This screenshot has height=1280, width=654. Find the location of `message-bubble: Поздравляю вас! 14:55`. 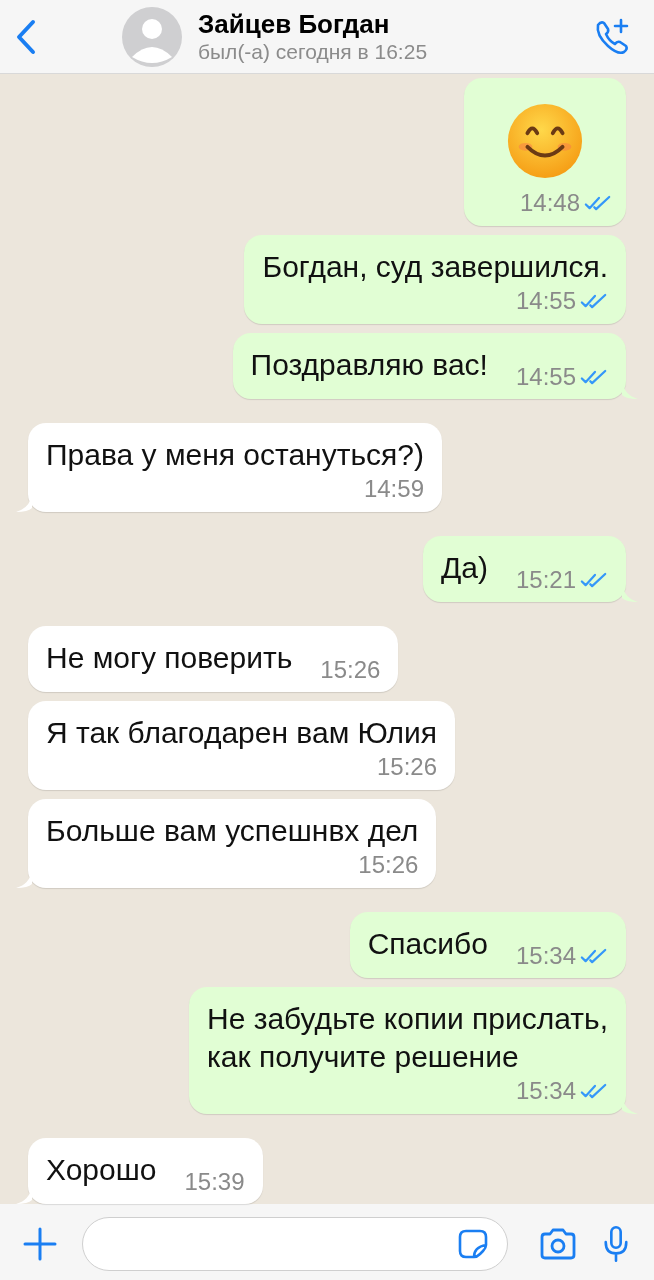

message-bubble: Поздравляю вас! 14:55 is located at coordinates (429, 366).